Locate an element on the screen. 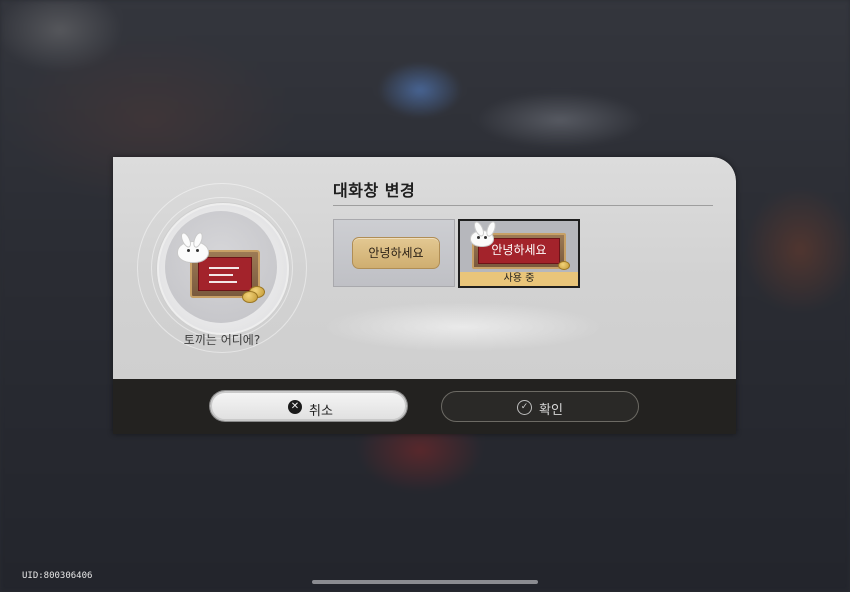 Image resolution: width=850 pixels, height=592 pixels. uid-label: UID:800306406 is located at coordinates (57, 576).